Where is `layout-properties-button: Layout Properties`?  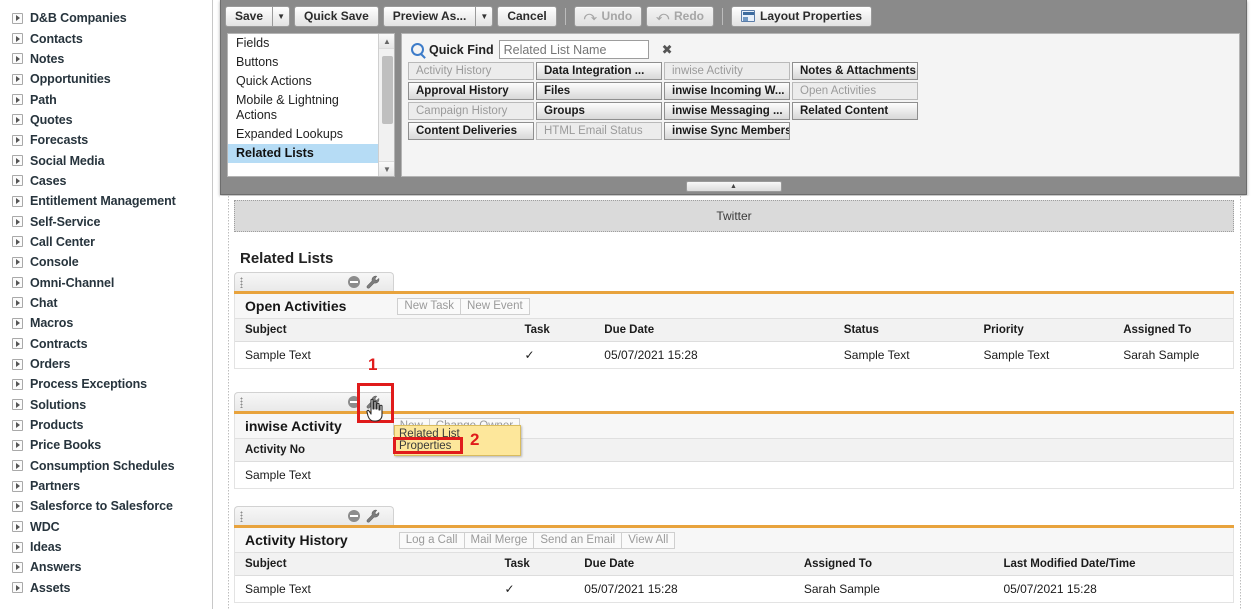 layout-properties-button: Layout Properties is located at coordinates (802, 16).